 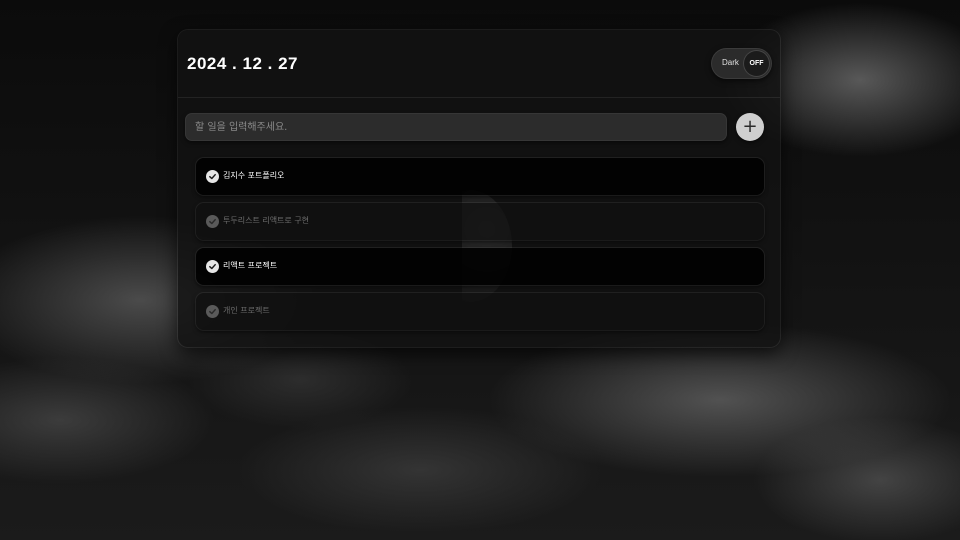 I want to click on header-divider, so click(x=479, y=97).